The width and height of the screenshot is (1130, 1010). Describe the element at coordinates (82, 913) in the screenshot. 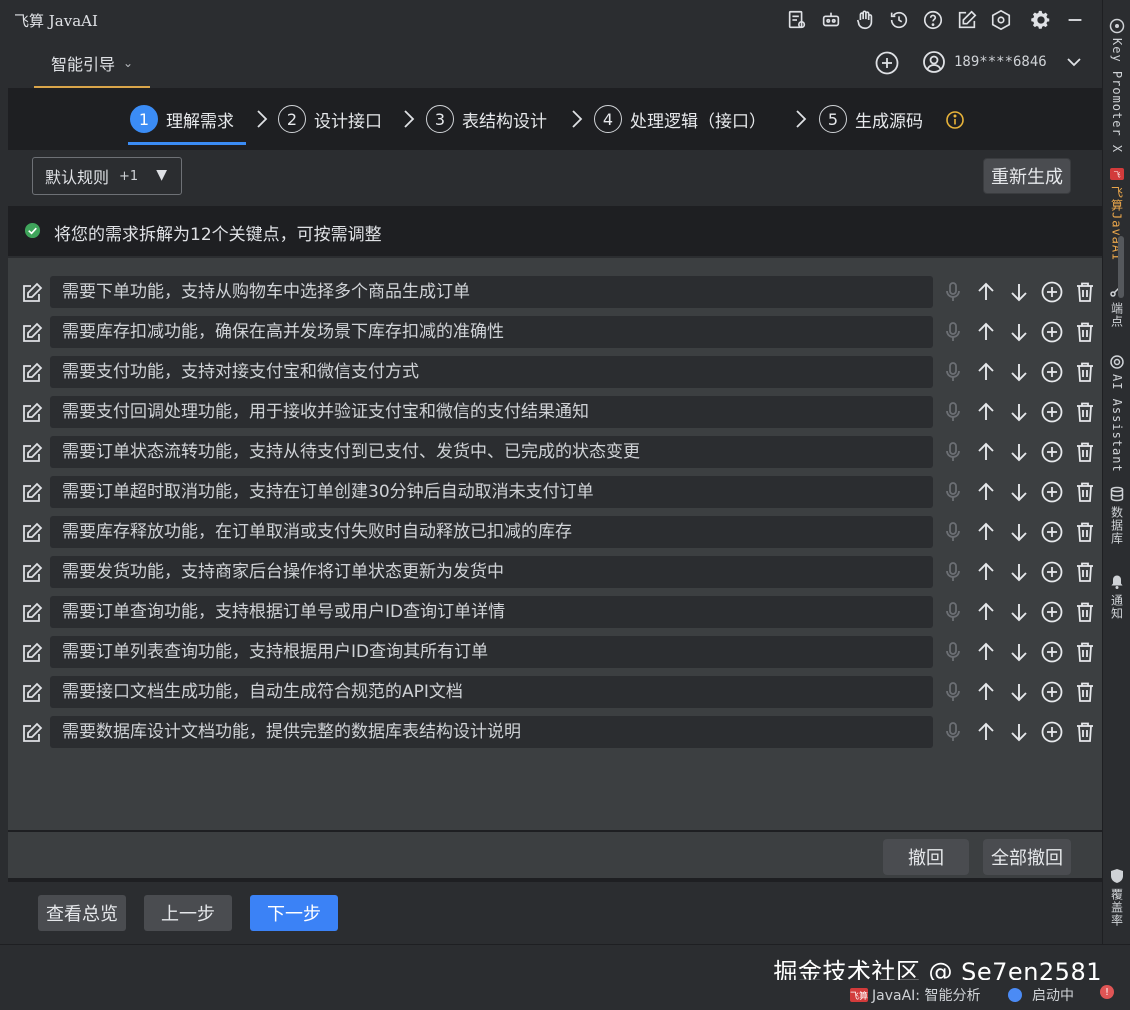

I see `overview-button: 查看总览` at that location.